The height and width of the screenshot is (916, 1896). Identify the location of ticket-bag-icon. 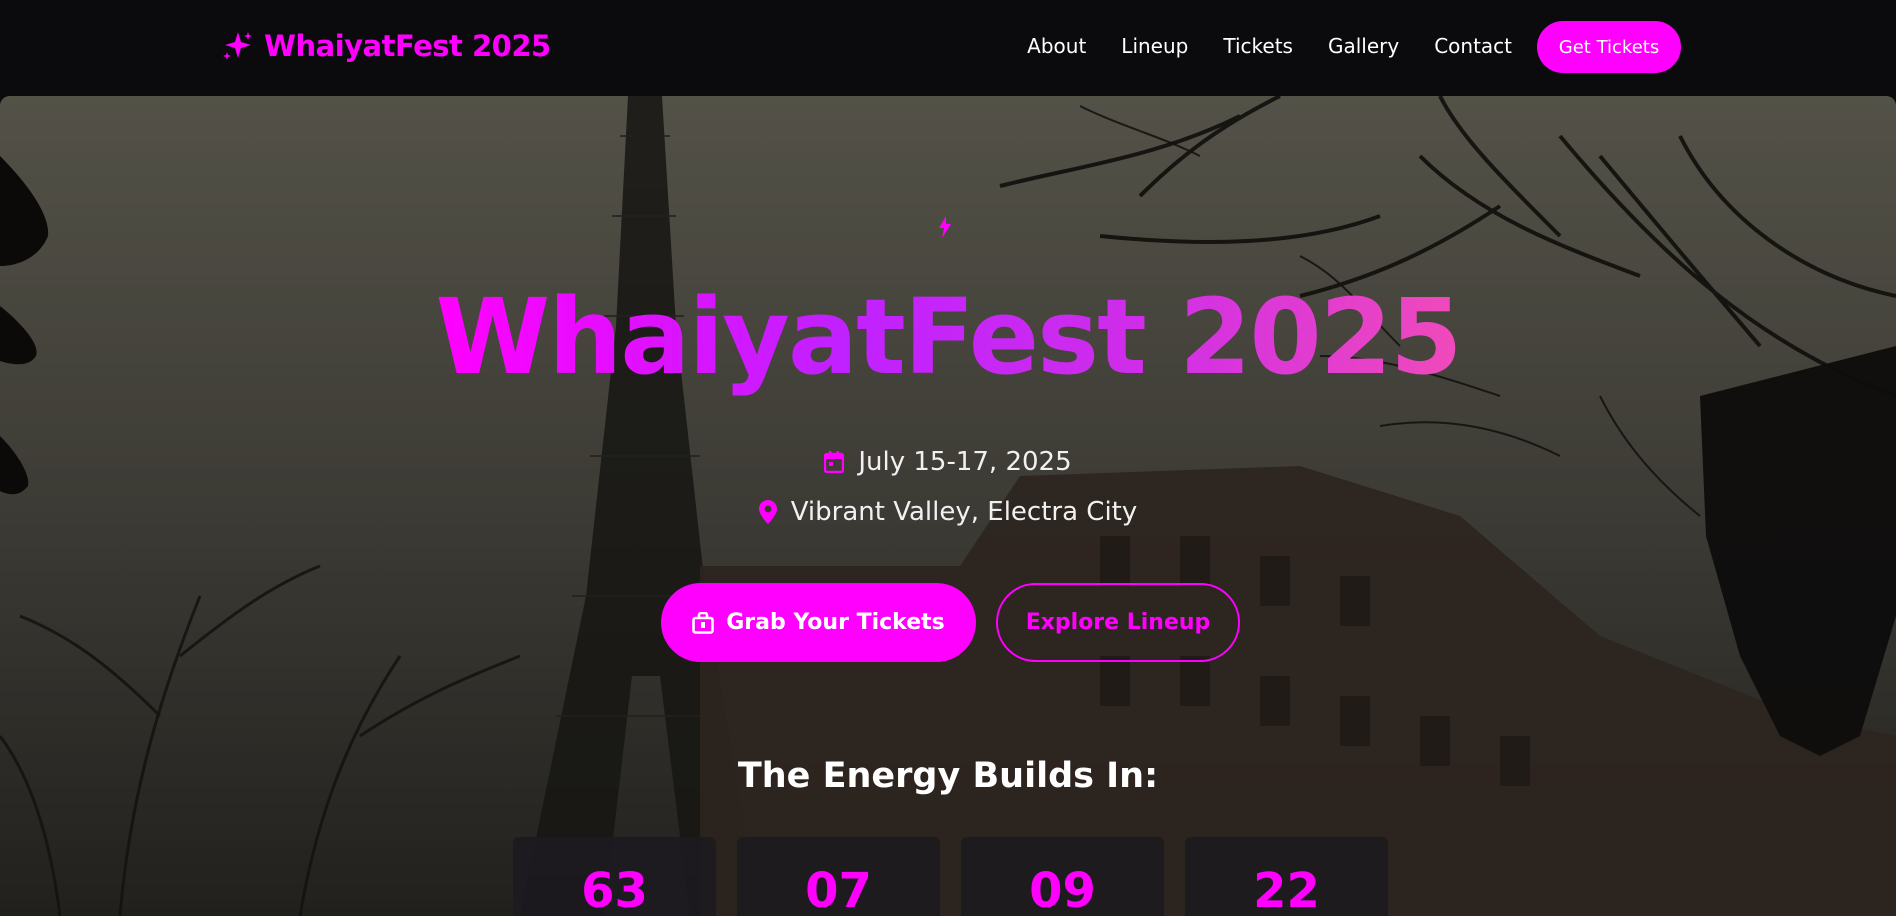
(703, 622).